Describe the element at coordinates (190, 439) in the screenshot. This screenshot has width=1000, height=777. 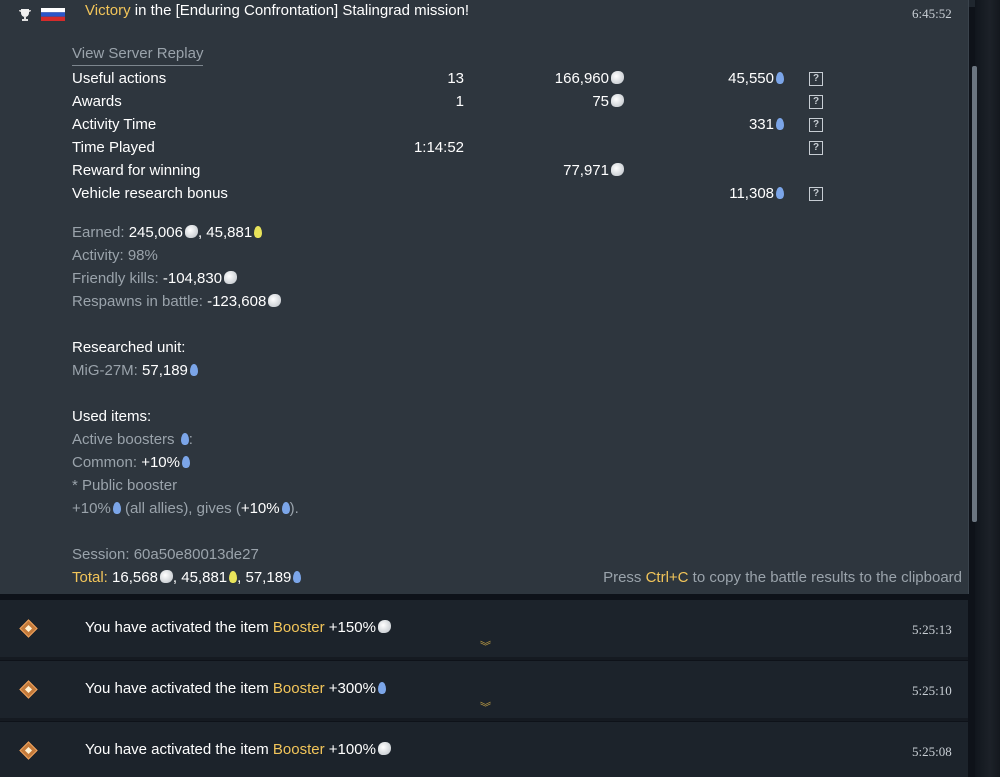
I see `active-boosters-colon: :` at that location.